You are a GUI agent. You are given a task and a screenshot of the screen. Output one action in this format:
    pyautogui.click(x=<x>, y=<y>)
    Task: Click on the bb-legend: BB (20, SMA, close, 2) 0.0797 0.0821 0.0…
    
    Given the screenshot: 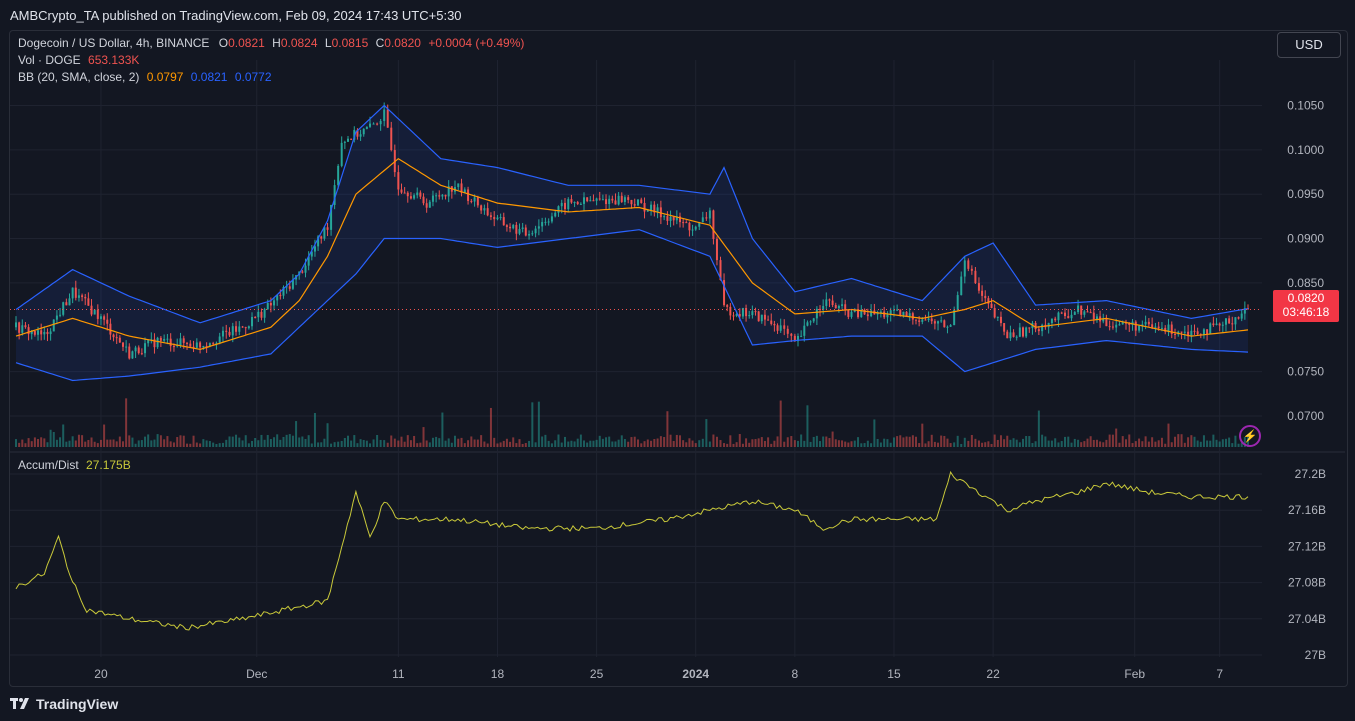 What is the action you would take?
    pyautogui.click(x=145, y=77)
    